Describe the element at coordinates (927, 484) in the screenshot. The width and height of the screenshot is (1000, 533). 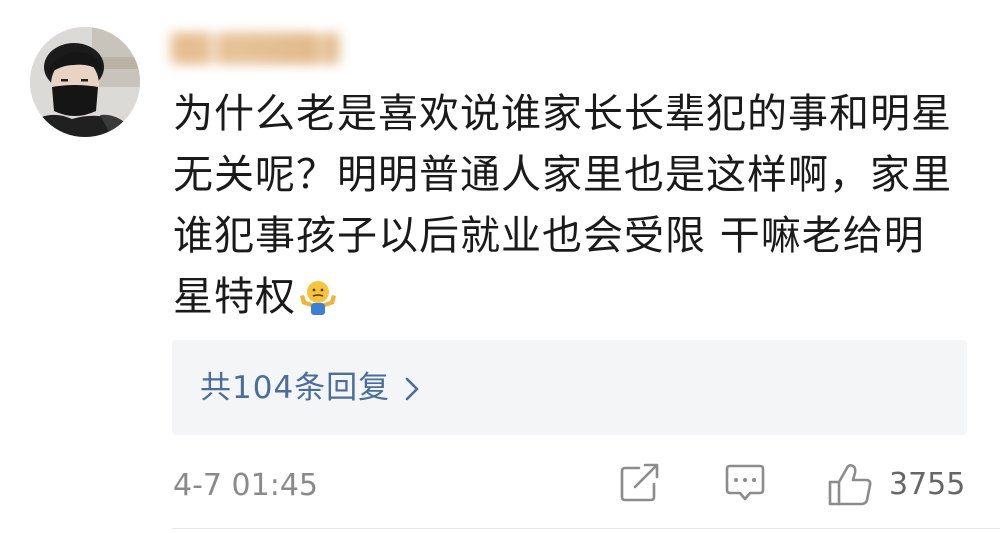
I see `like-count: 3755` at that location.